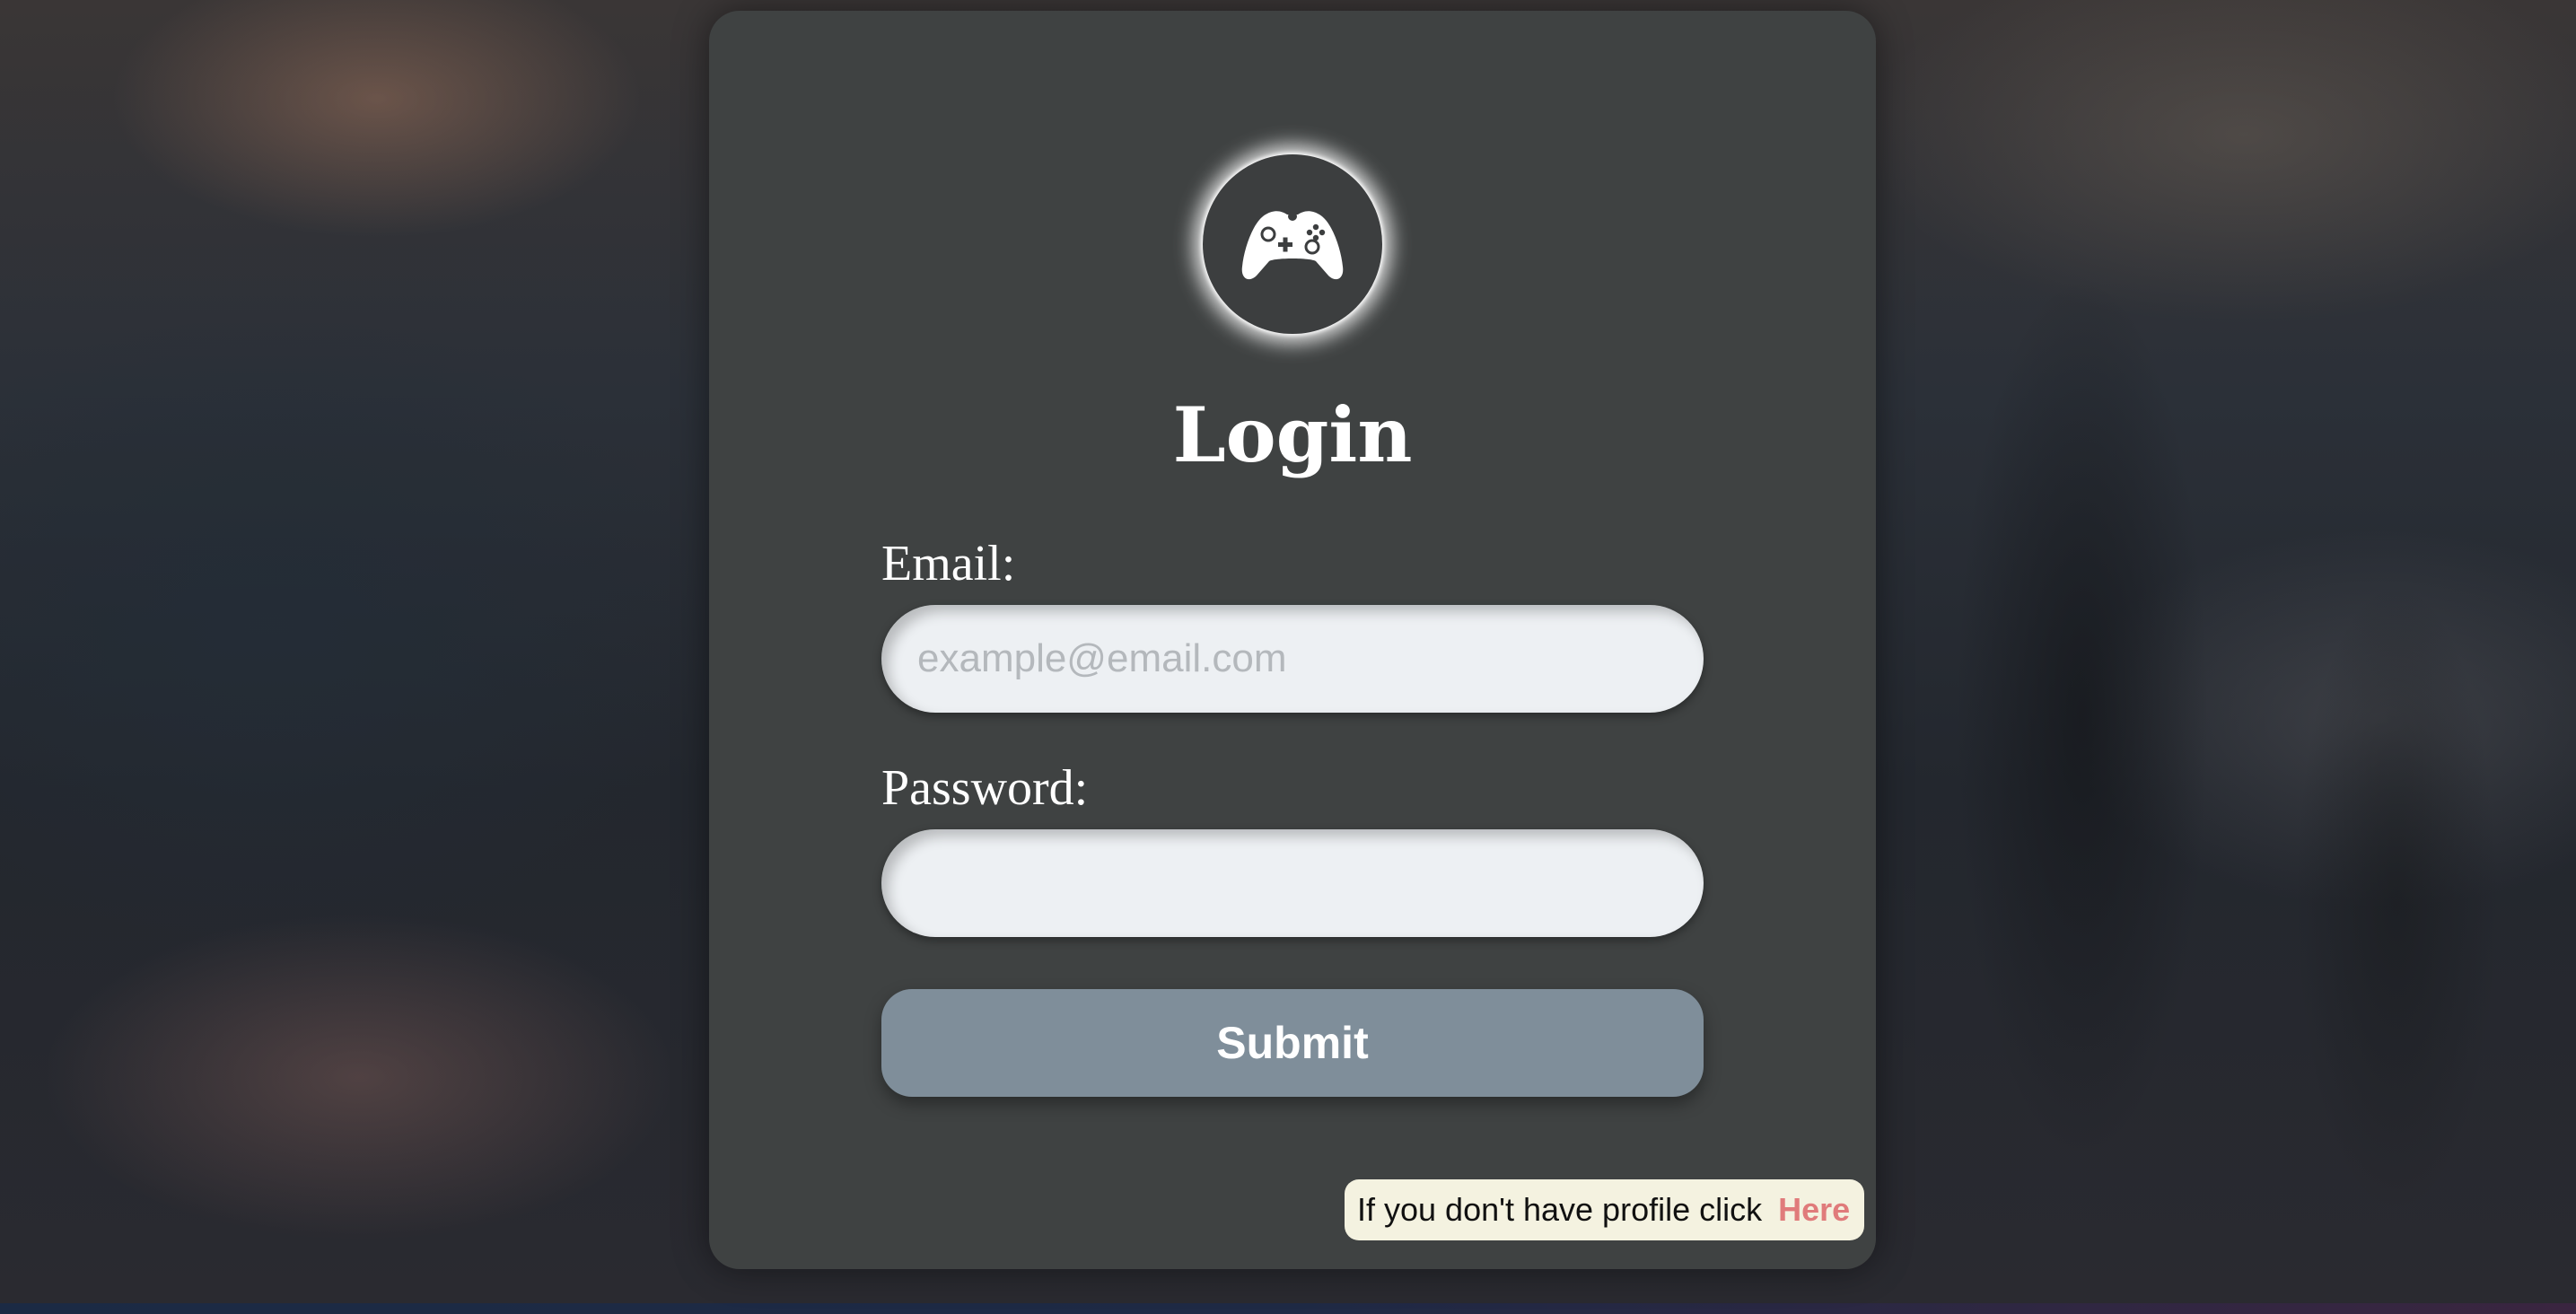 The height and width of the screenshot is (1314, 2576). Describe the element at coordinates (1292, 434) in the screenshot. I see `page-title: Login` at that location.